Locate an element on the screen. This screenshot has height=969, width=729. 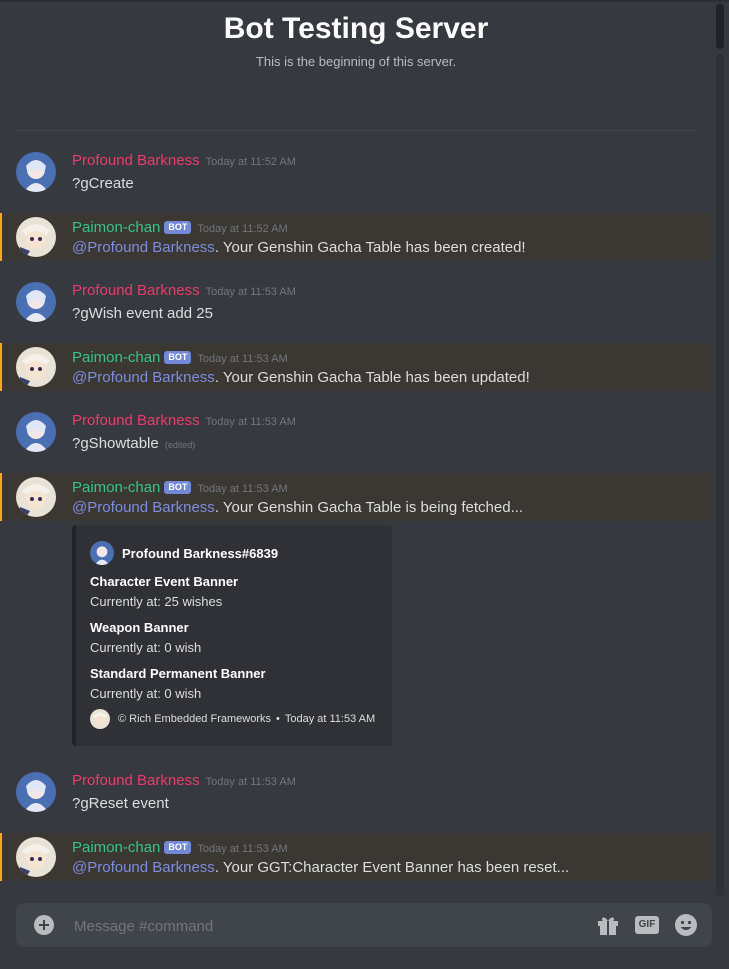
scrollbar-thumb is located at coordinates (720, 26).